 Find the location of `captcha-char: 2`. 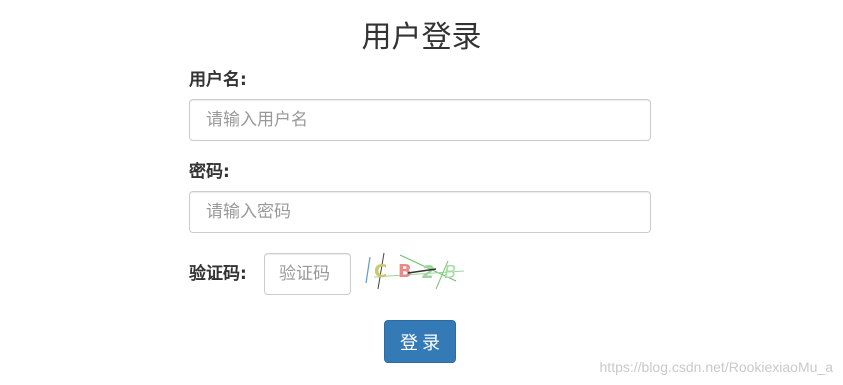

captcha-char: 2 is located at coordinates (428, 272).